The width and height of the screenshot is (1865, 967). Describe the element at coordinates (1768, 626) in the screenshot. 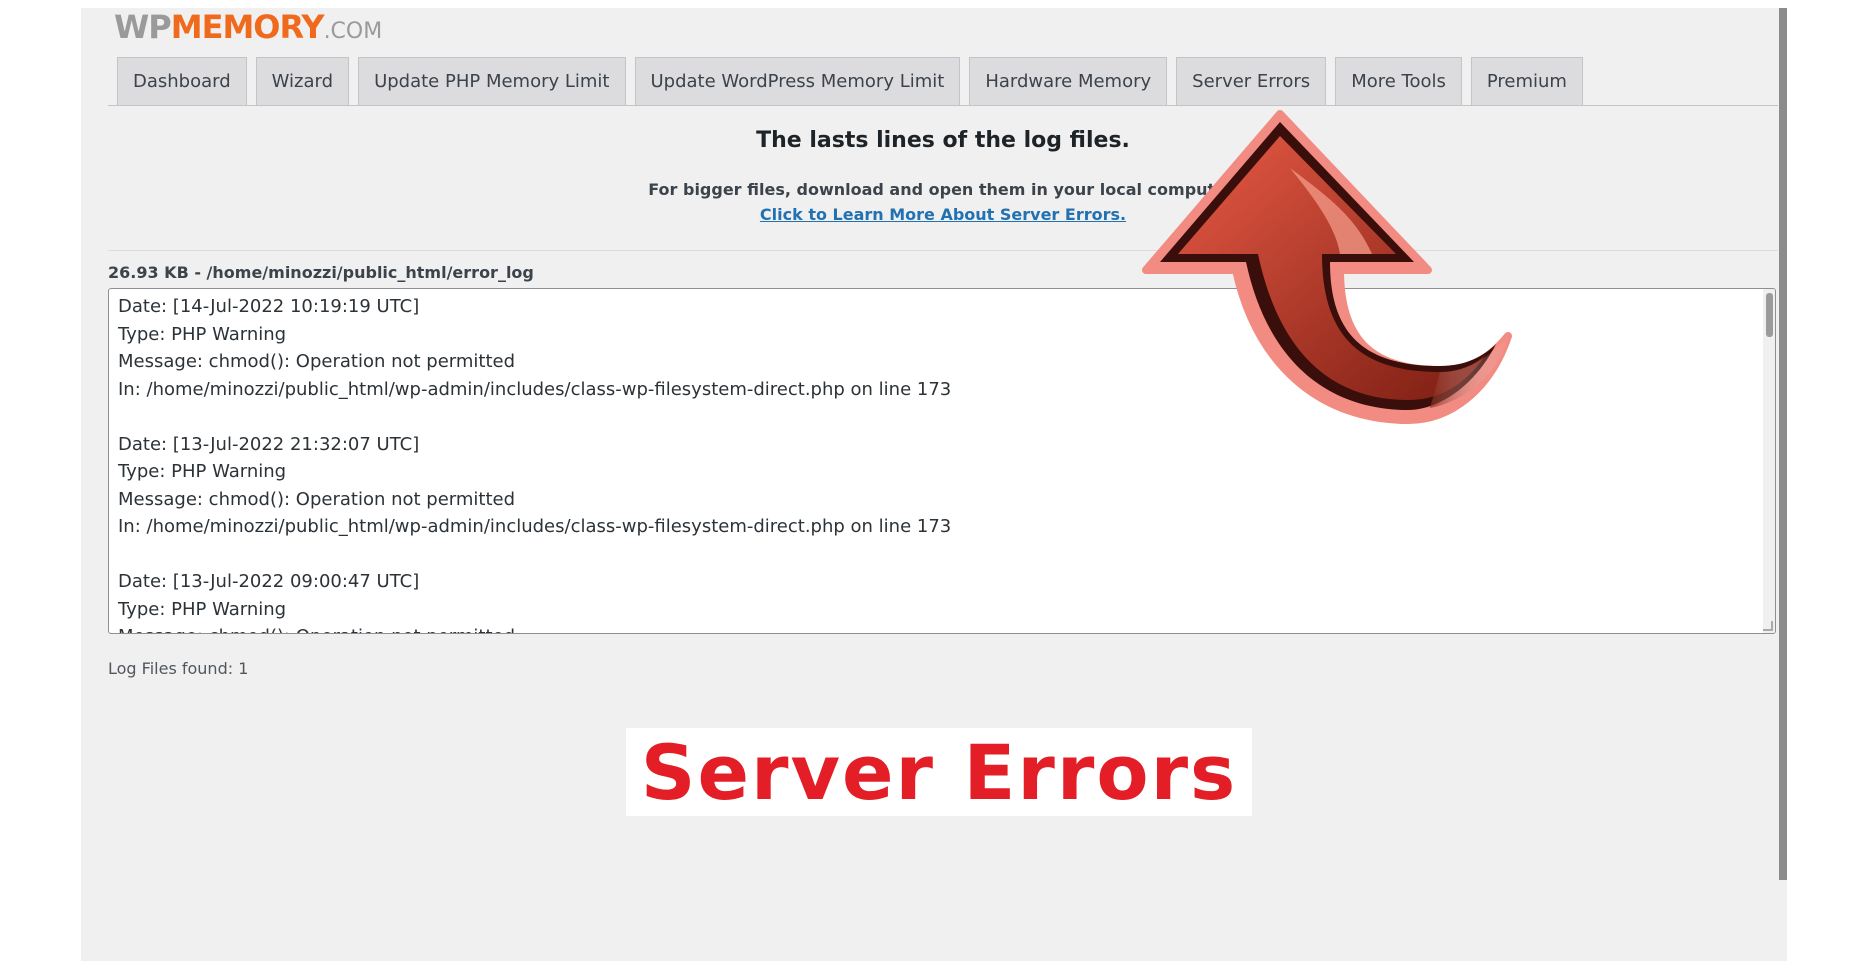

I see `resize-grip-icon` at that location.